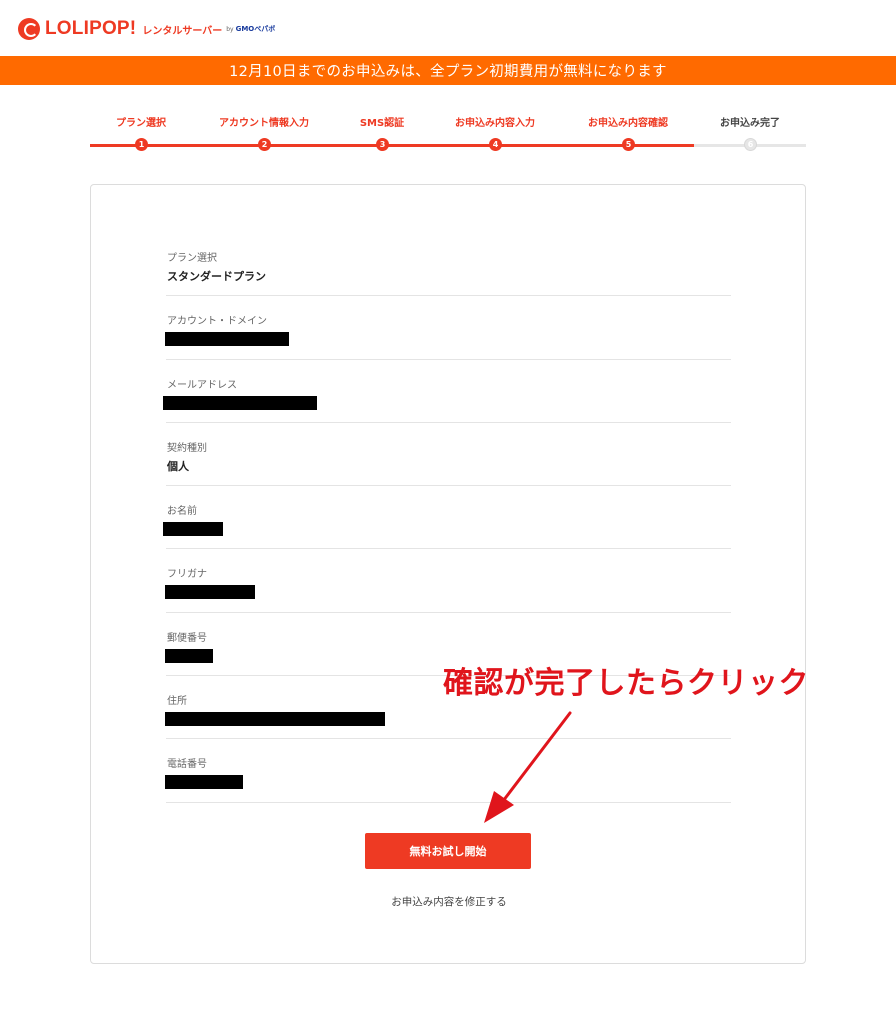  What do you see at coordinates (382, 130) in the screenshot?
I see `step-sms-auth: SMS認証 3` at bounding box center [382, 130].